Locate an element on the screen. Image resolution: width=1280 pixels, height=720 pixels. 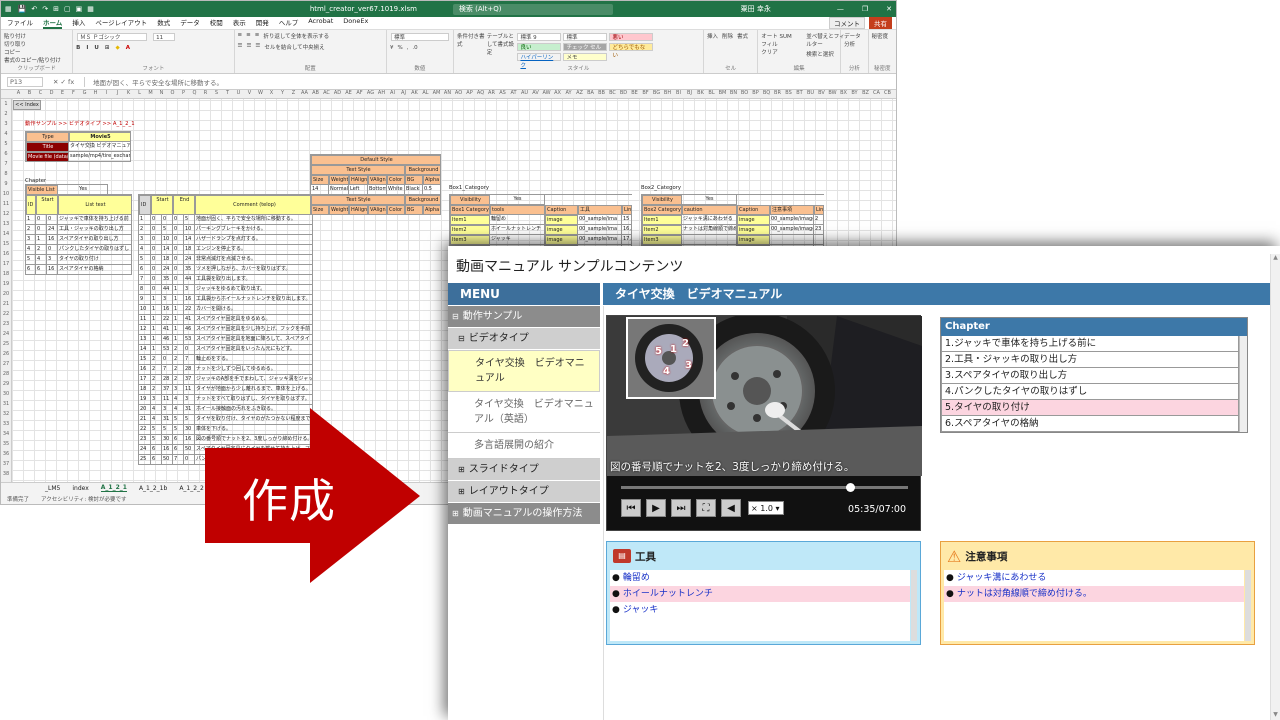
tool-item: ● ジャッキ is located at coordinates (760, 610).